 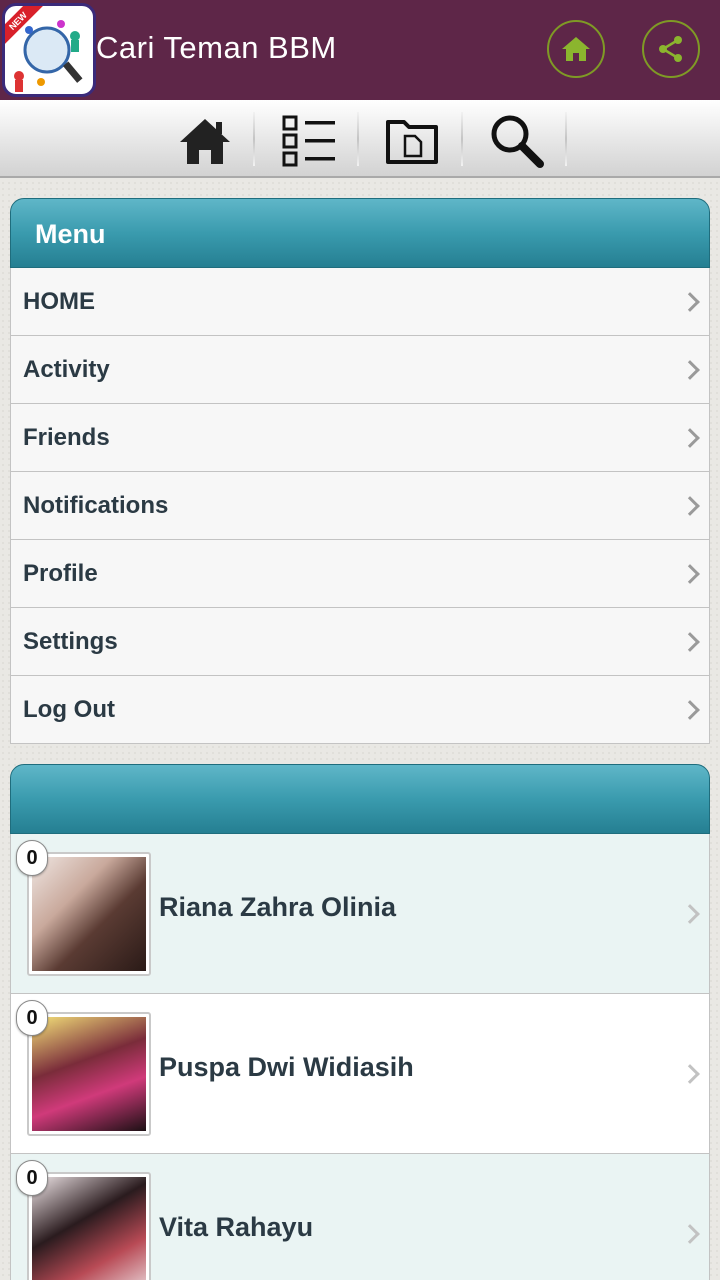 I want to click on menu-item-profile: Profile, so click(x=360, y=574).